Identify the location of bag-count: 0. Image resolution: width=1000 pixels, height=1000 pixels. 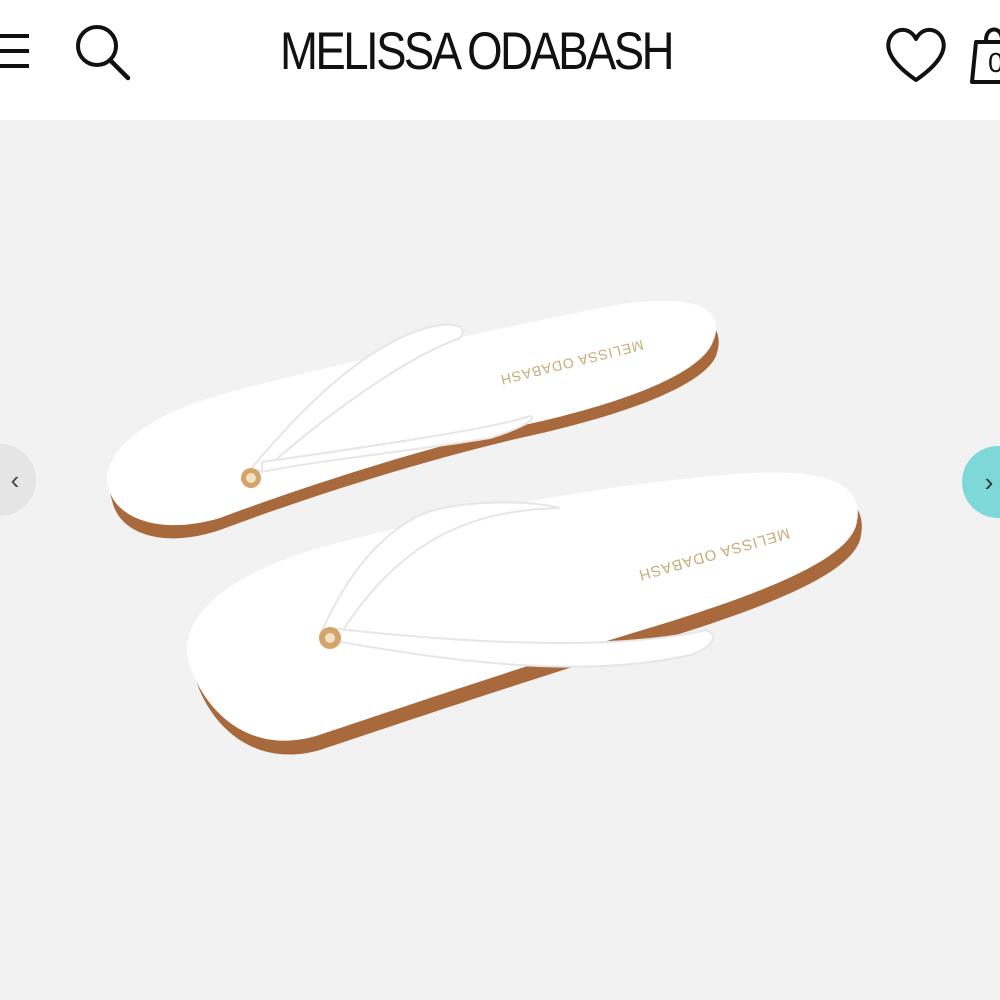
(994, 62).